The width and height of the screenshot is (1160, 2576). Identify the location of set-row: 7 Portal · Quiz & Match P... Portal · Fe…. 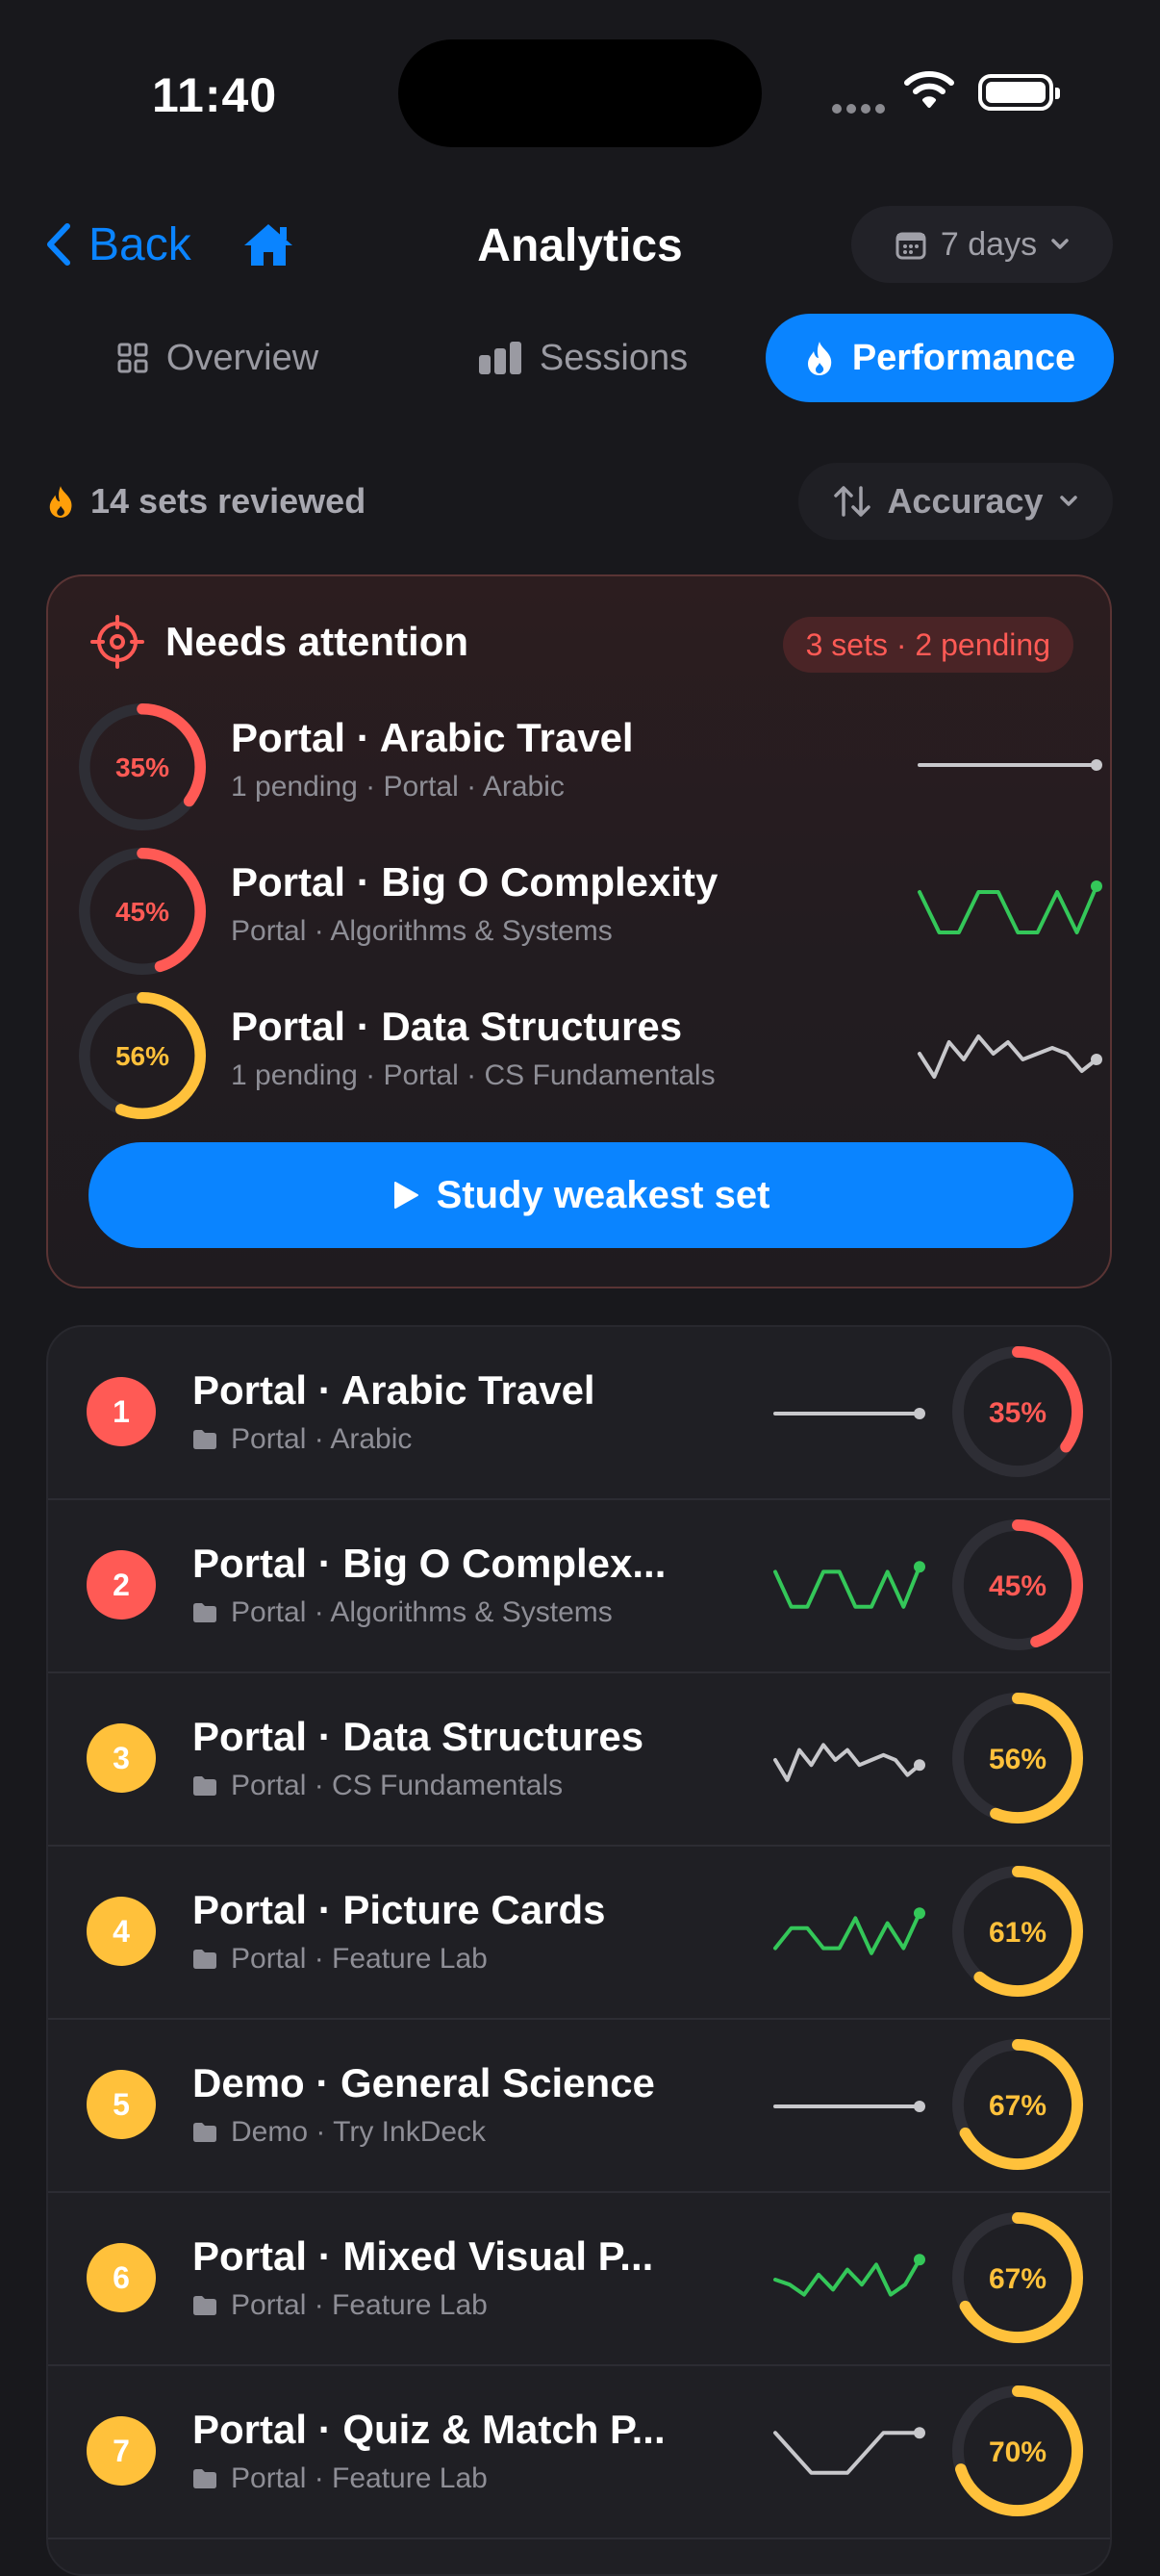
(579, 2452).